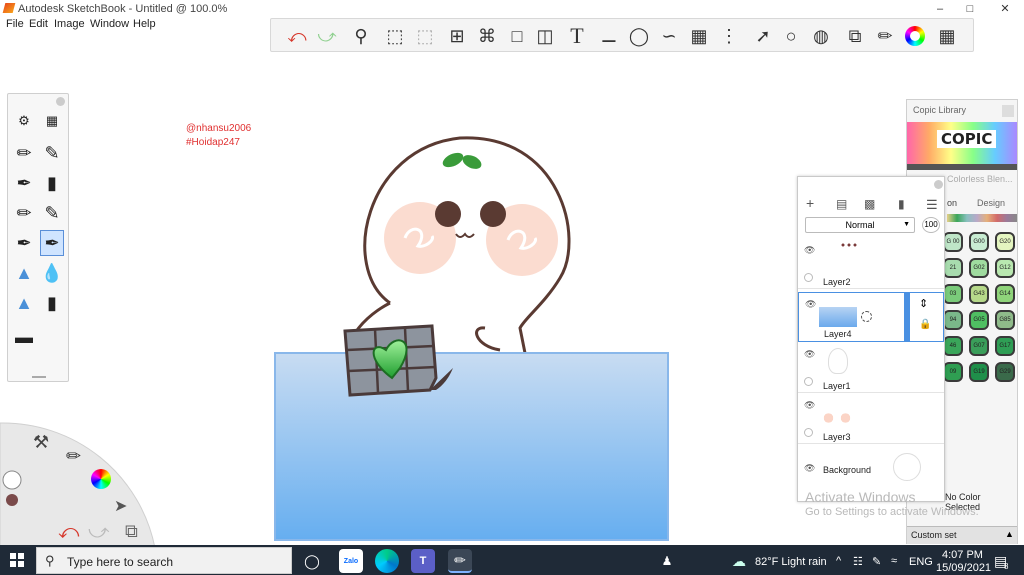 The image size is (1024, 575). What do you see at coordinates (901, 204) in the screenshot?
I see `clear-layer-icon: ▮` at bounding box center [901, 204].